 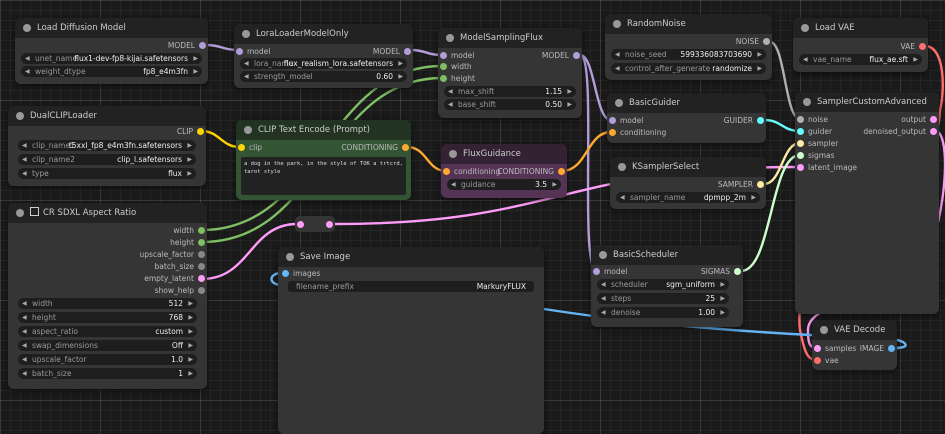 I want to click on reroute-output-dot, so click(x=329, y=224).